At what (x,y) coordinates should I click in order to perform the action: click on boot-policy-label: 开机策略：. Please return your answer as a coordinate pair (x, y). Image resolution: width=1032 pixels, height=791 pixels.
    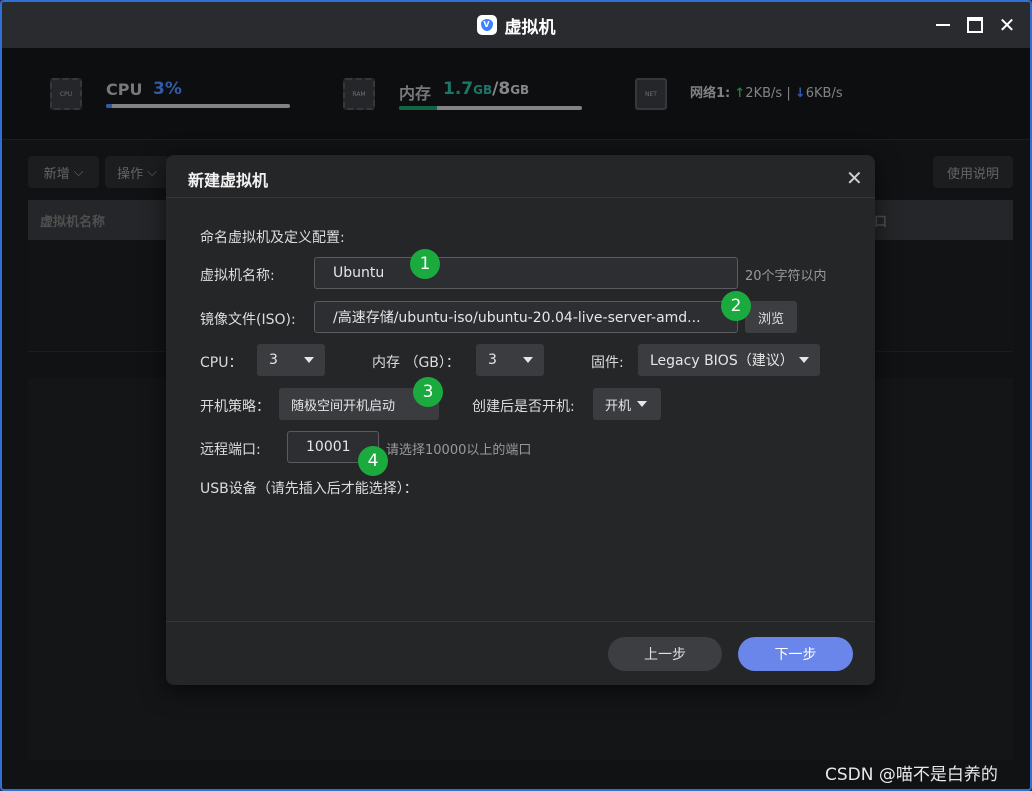
    Looking at the image, I should click on (235, 407).